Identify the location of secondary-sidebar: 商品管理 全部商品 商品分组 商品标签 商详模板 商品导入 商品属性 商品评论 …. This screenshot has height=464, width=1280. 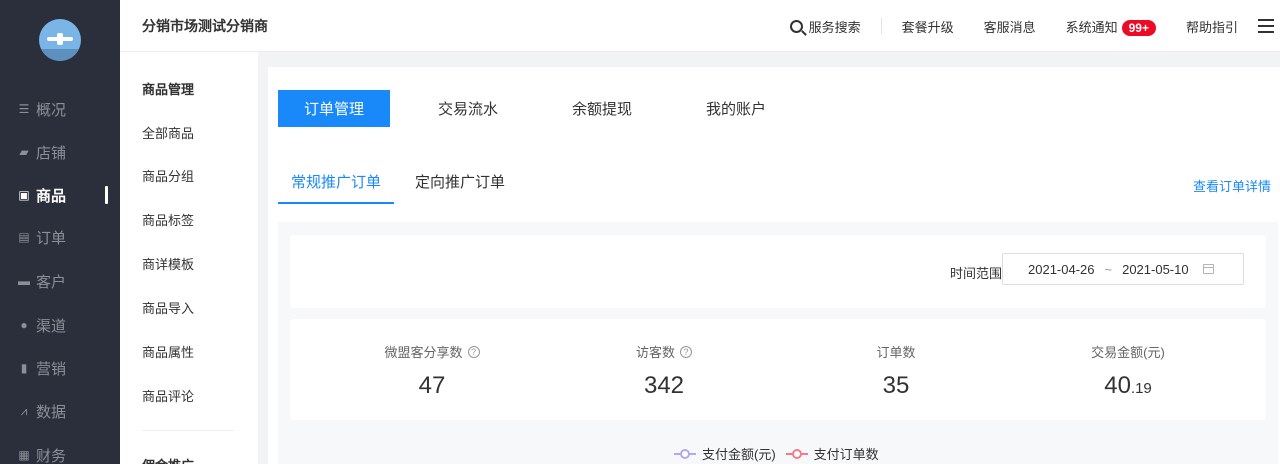
(189, 258).